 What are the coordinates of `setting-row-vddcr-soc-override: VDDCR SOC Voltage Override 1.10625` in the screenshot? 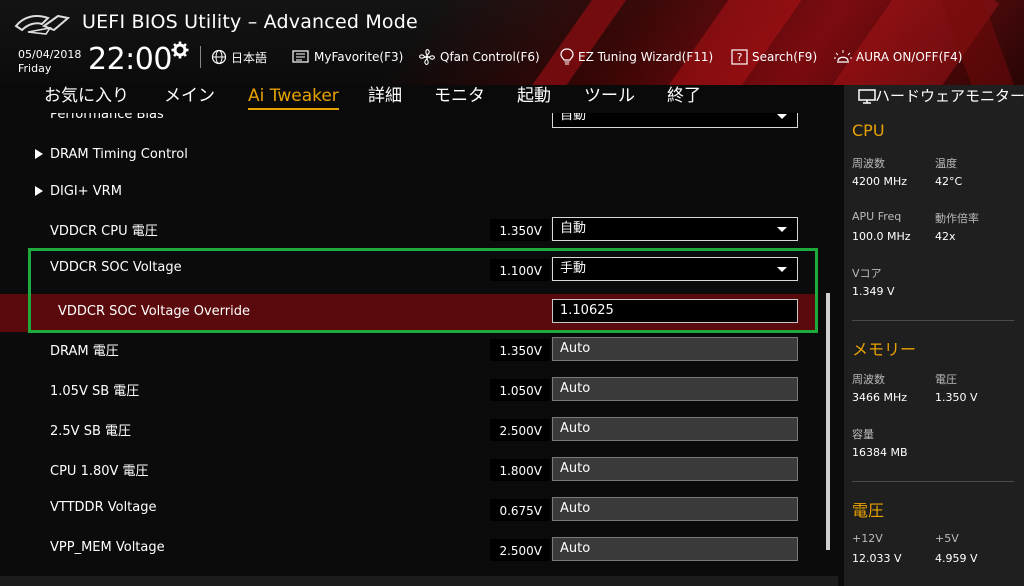 It's located at (409, 313).